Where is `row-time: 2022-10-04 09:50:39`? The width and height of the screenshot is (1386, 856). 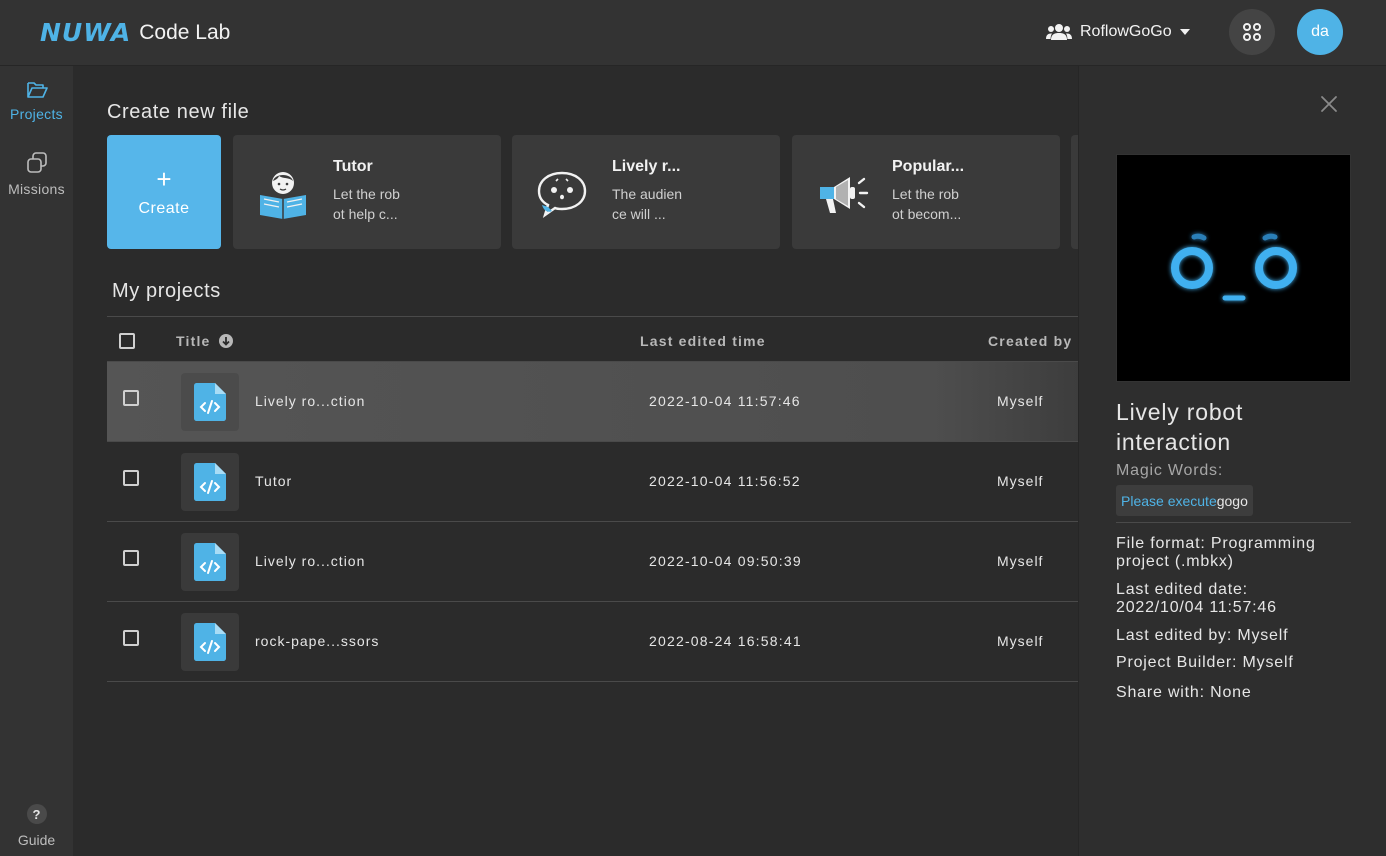 row-time: 2022-10-04 09:50:39 is located at coordinates (725, 561).